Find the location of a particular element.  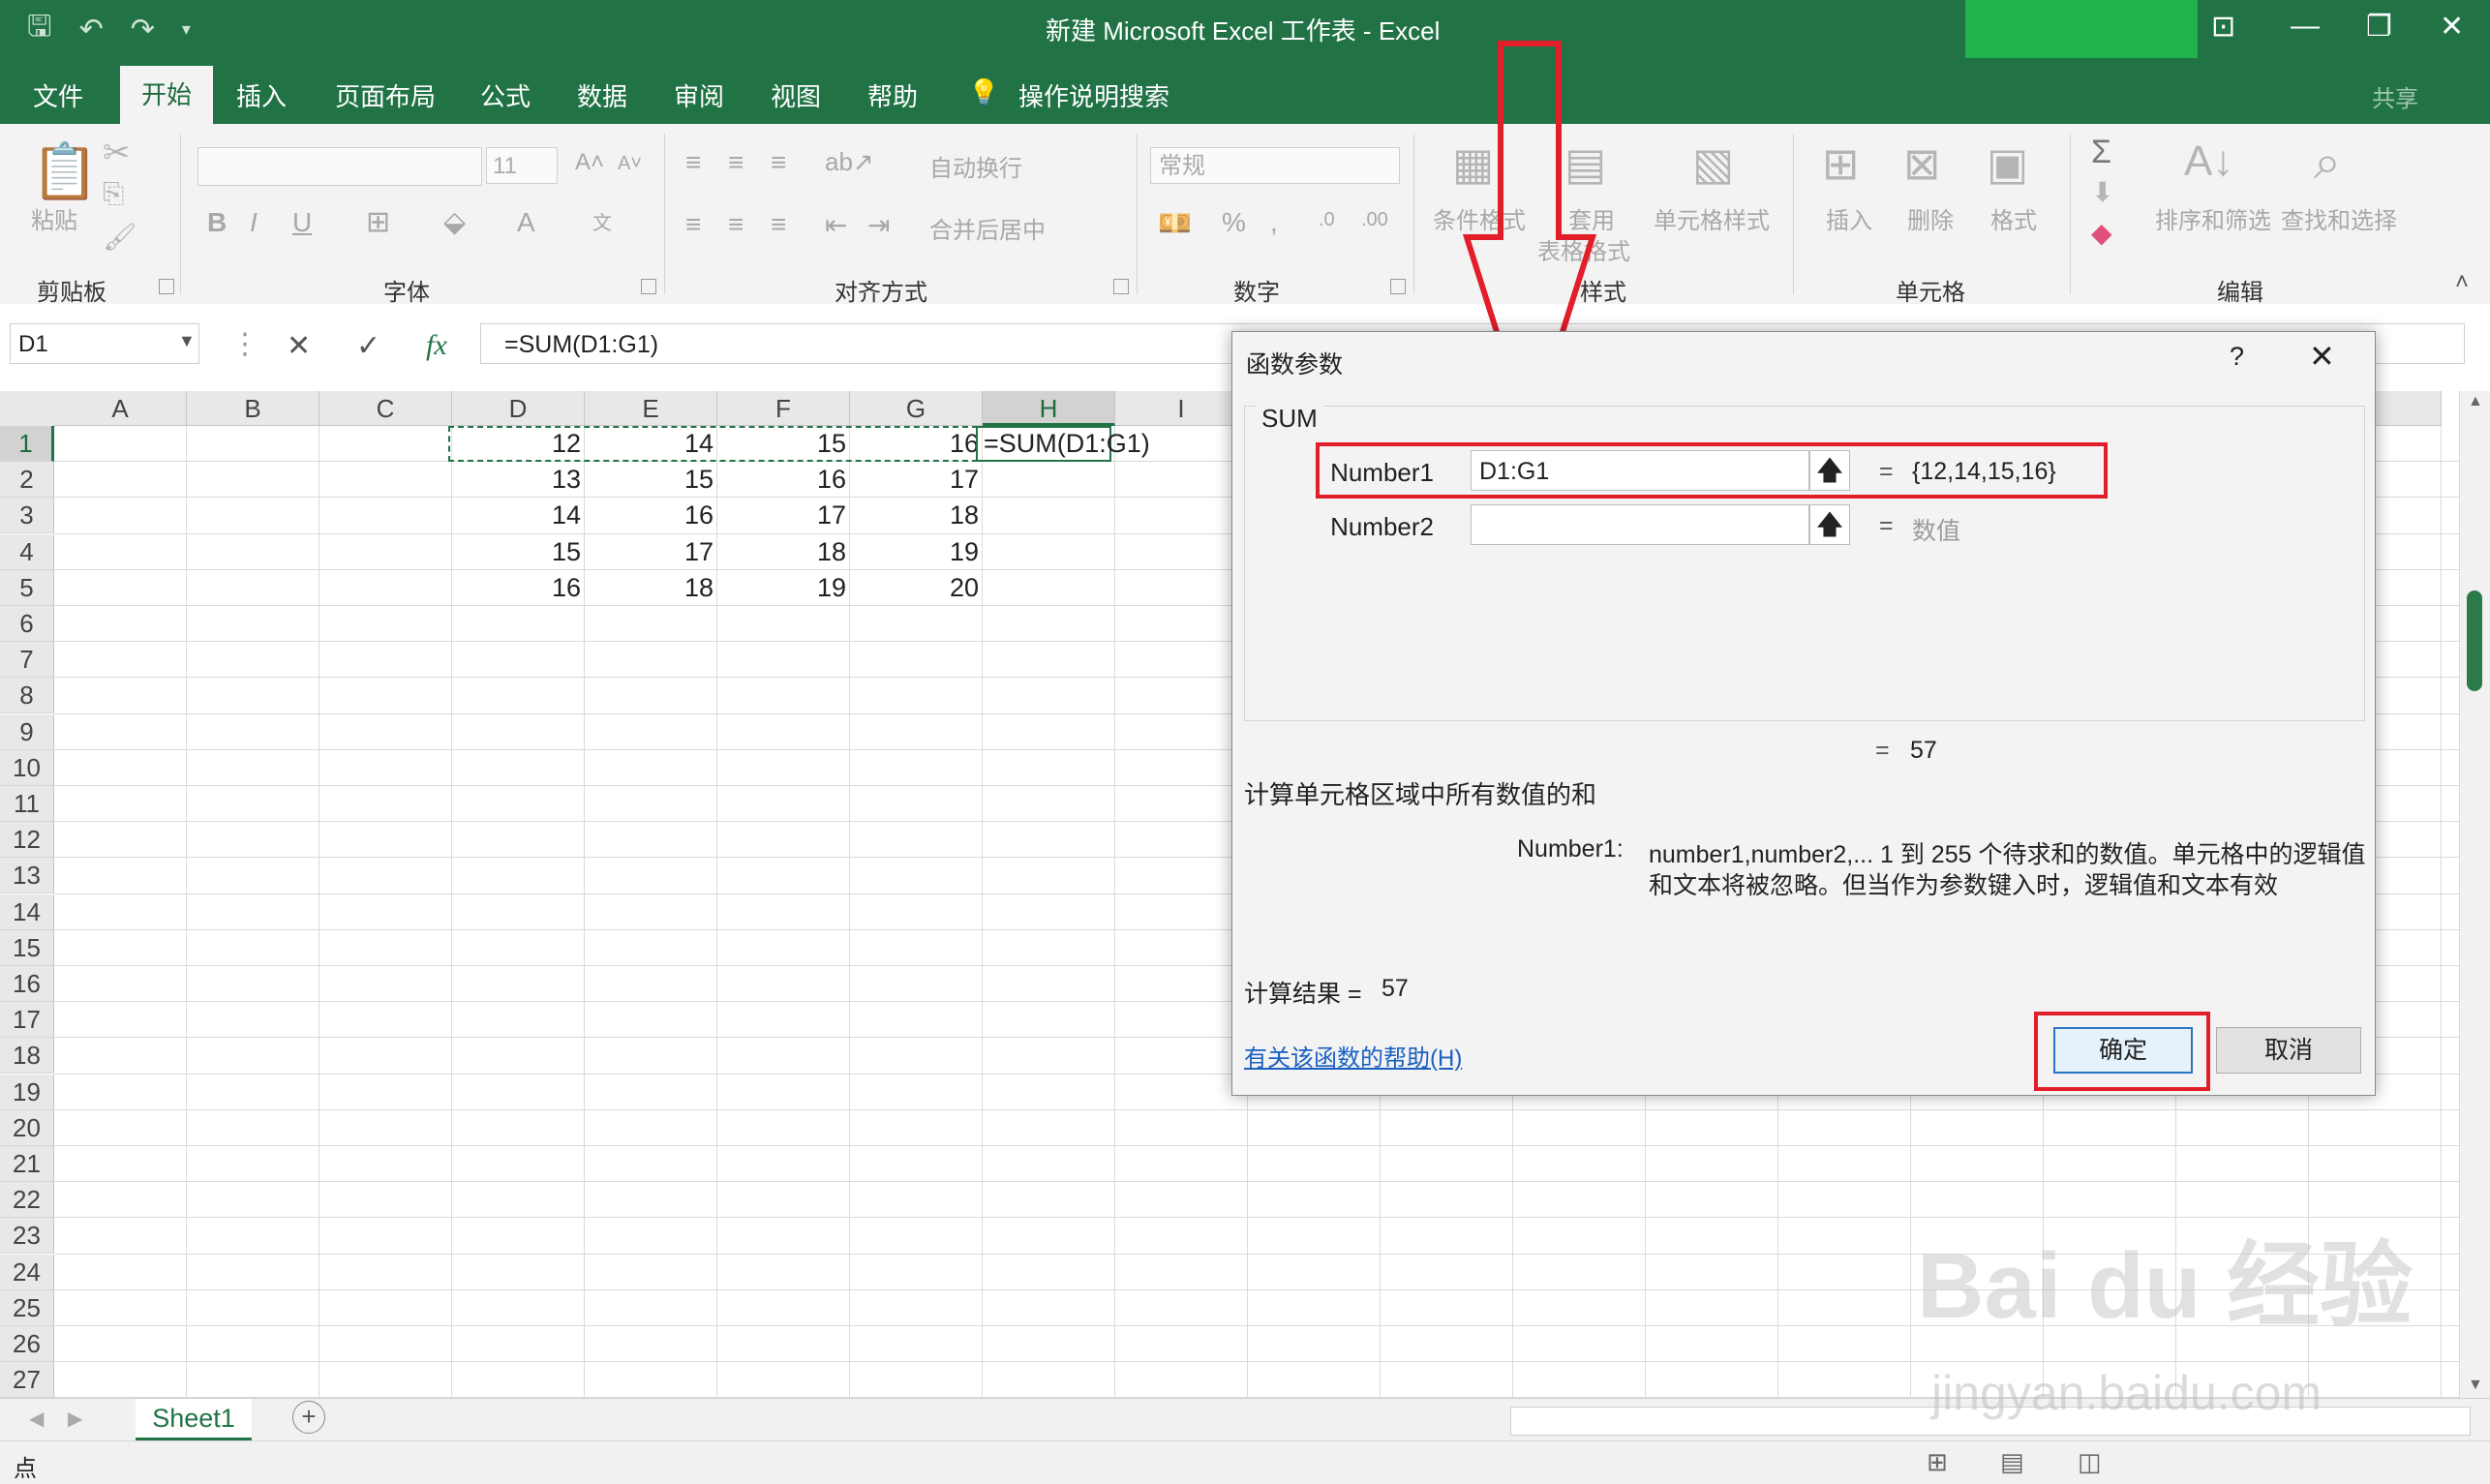

number-format-select: 常规 is located at coordinates (1275, 165).